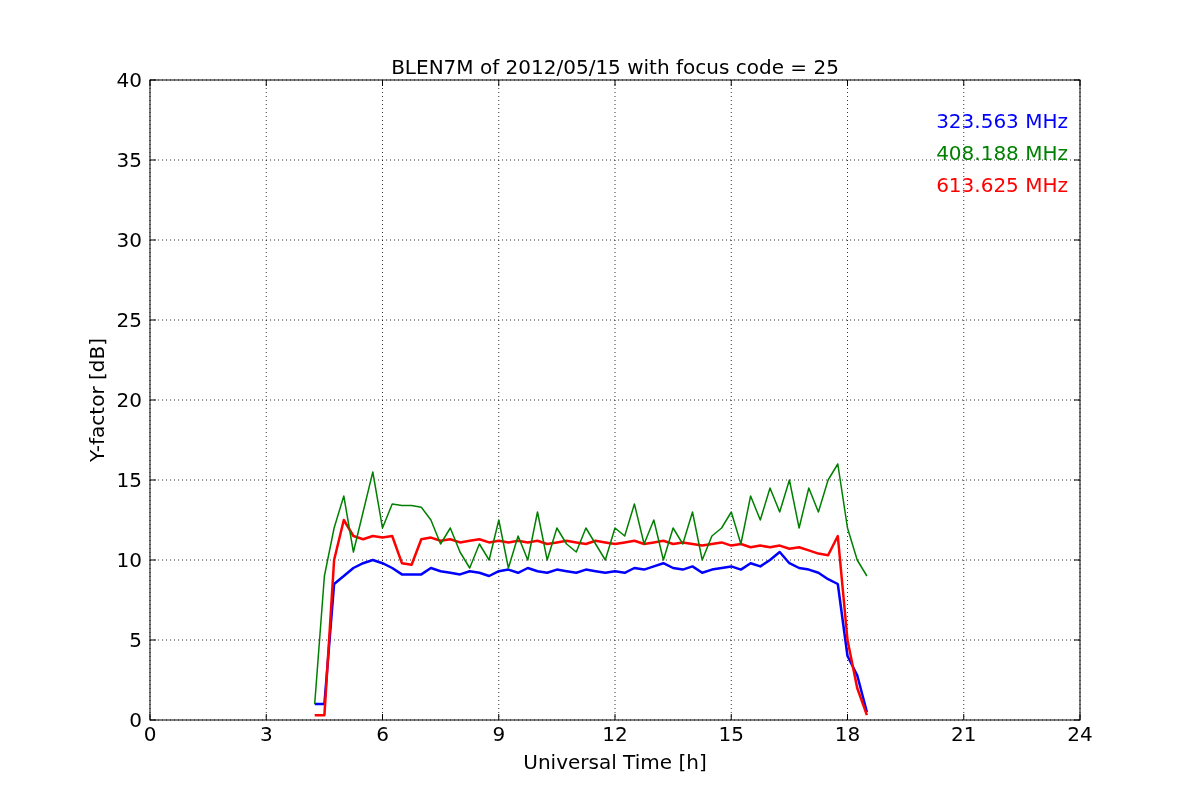 This screenshot has height=800, width=1200. What do you see at coordinates (129, 320) in the screenshot?
I see `y-tick-label: 25` at bounding box center [129, 320].